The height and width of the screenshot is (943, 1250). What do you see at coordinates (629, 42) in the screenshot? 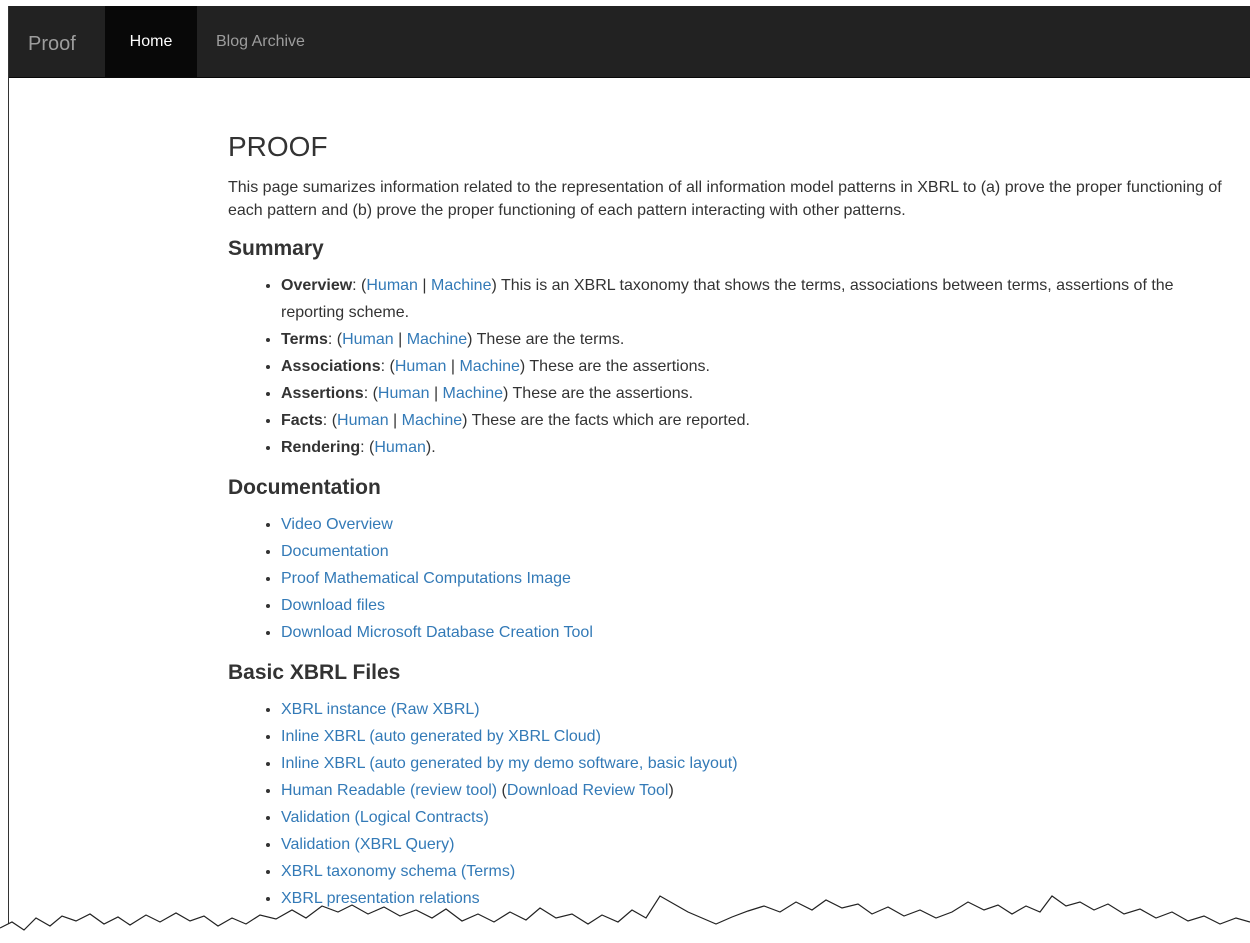
I see `top-navbar: Proof Home Blog Archive` at bounding box center [629, 42].